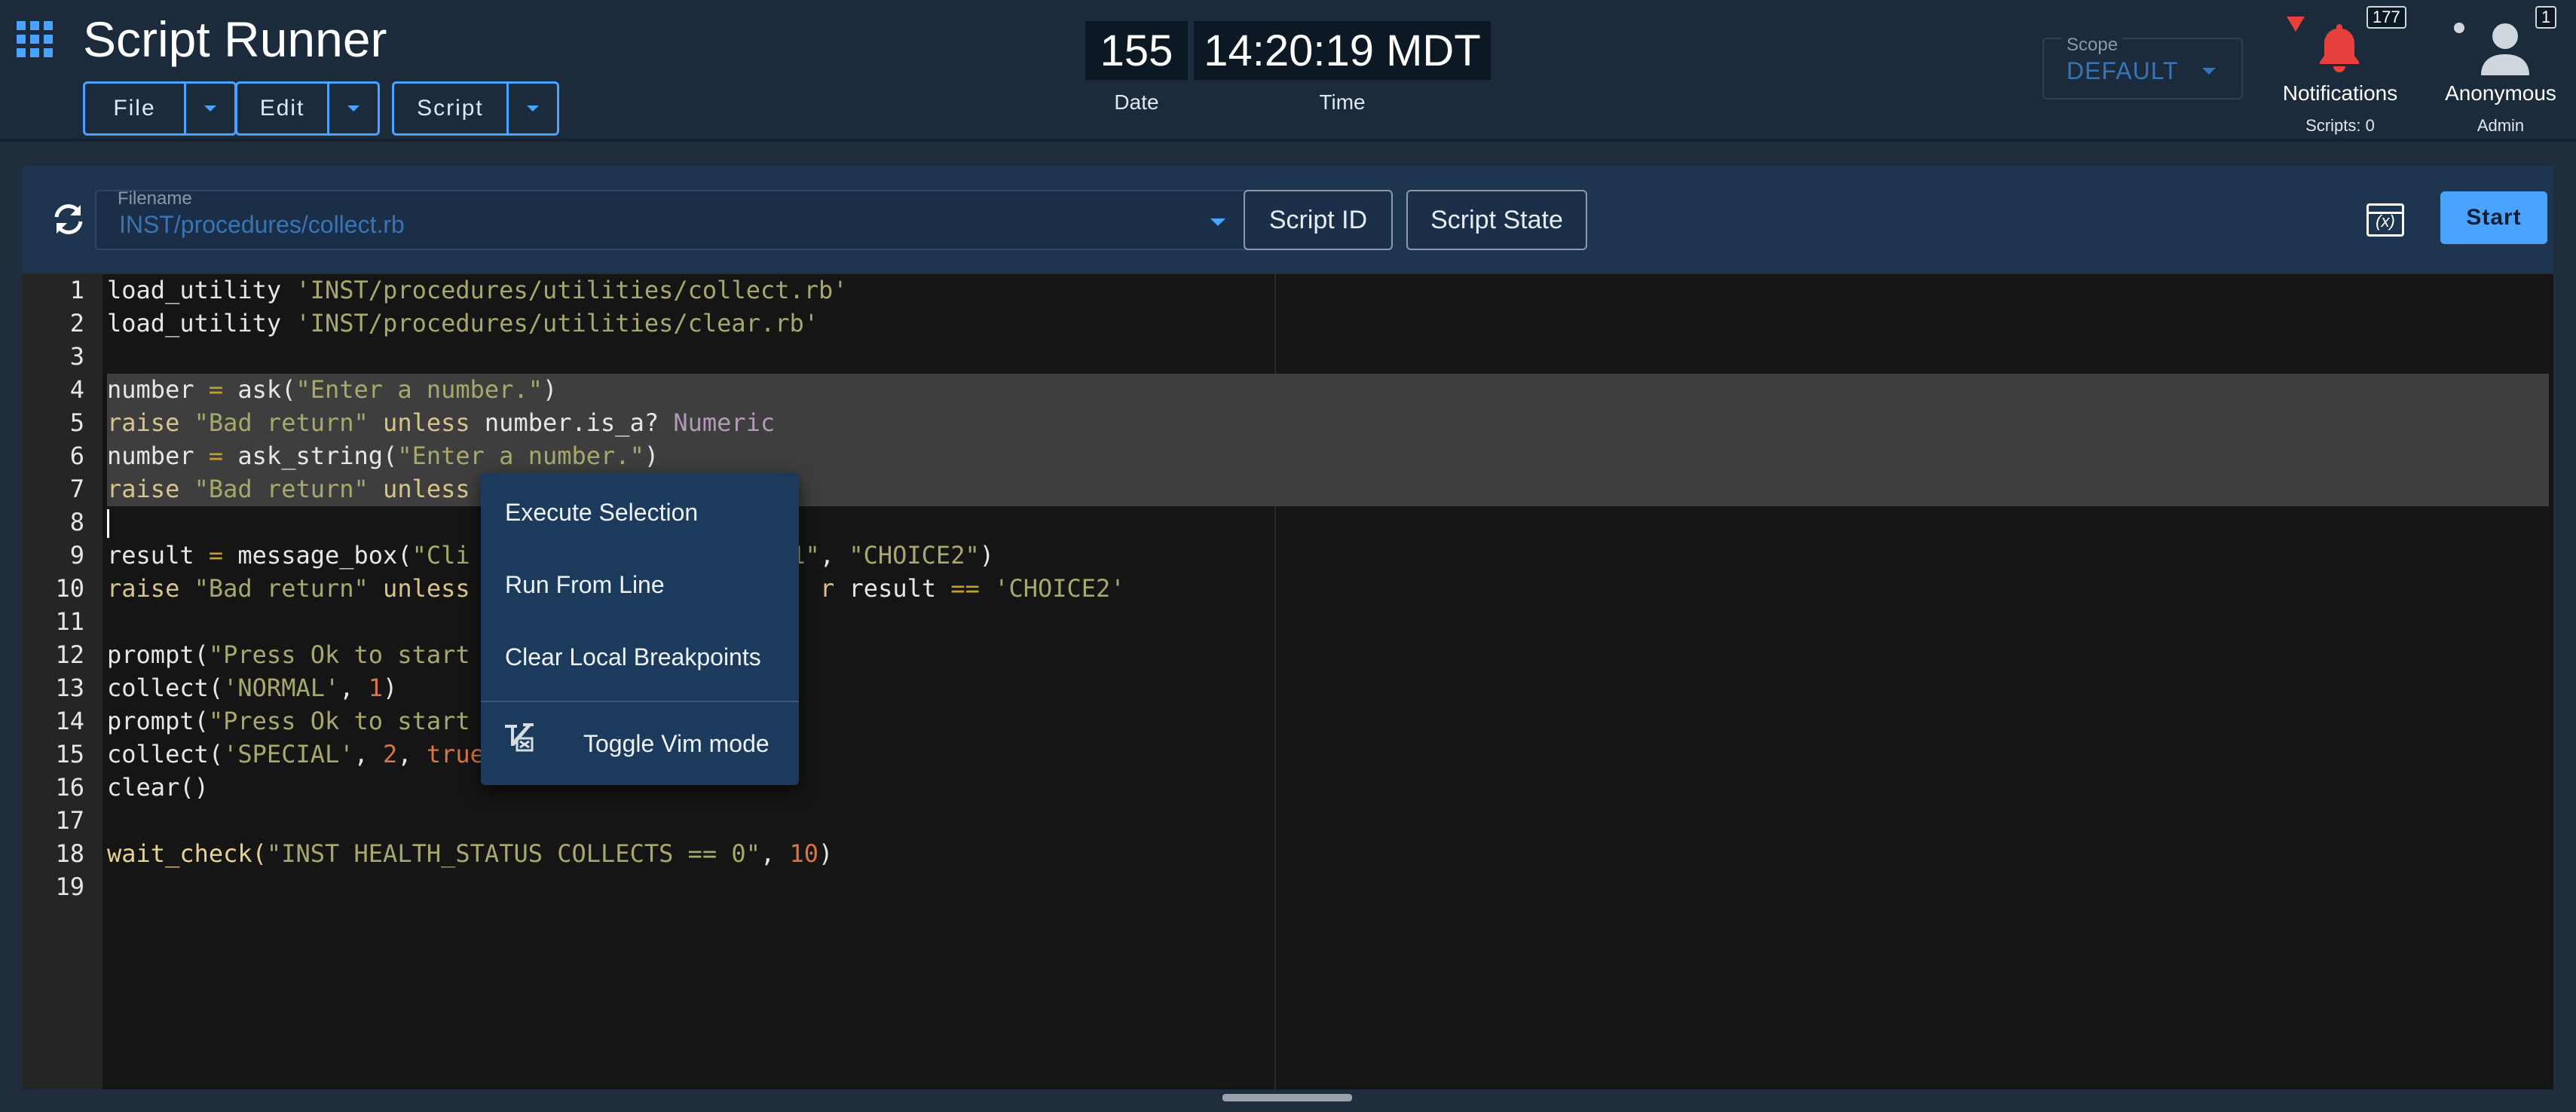 The height and width of the screenshot is (1112, 2576). I want to click on line-number: 7, so click(76, 489).